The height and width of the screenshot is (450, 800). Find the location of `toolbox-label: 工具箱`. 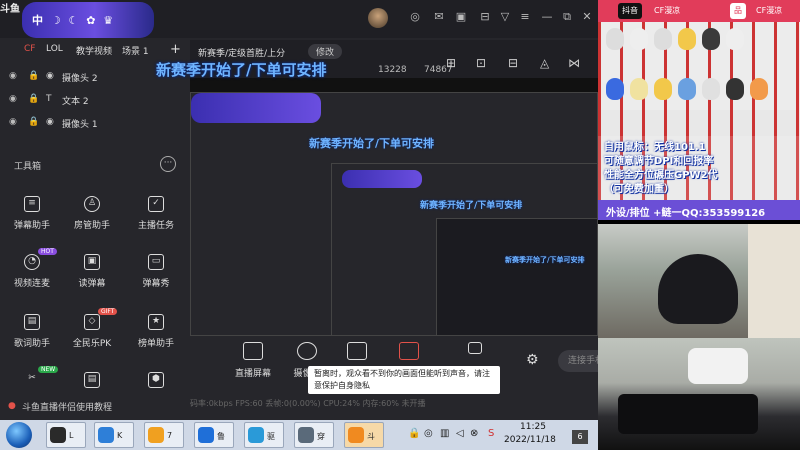

toolbox-label: 工具箱 is located at coordinates (28, 167).